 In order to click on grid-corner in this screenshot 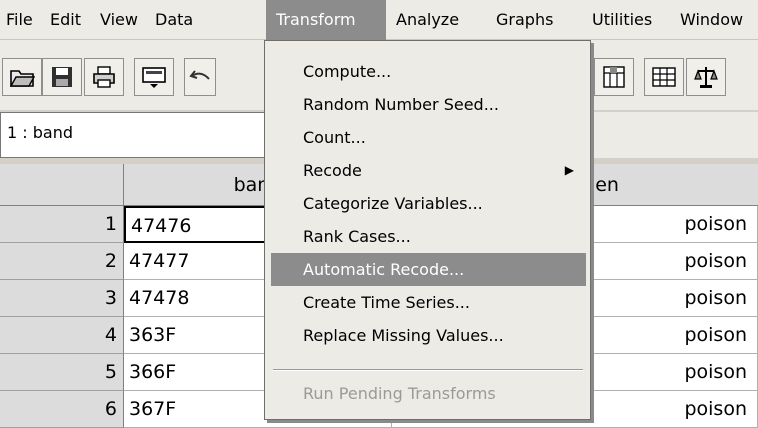, I will do `click(62, 185)`.